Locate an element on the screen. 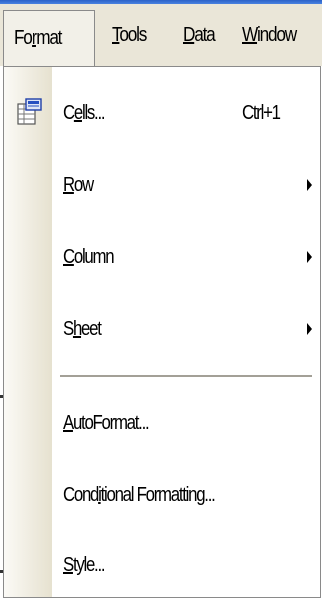 This screenshot has height=601, width=322. menu-format-label: Format is located at coordinates (38, 38).